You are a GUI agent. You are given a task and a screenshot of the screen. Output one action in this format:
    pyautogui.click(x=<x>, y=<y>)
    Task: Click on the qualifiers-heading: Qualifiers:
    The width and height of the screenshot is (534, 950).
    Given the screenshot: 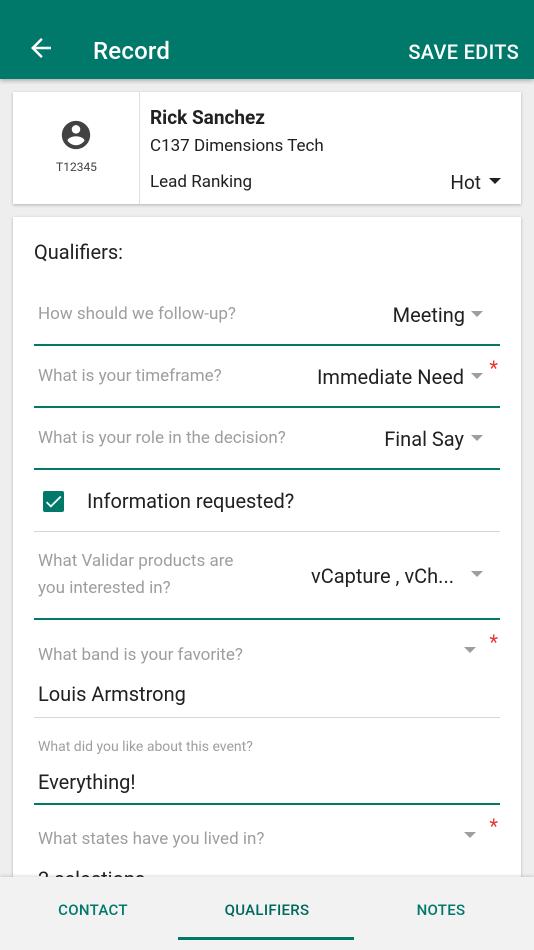 What is the action you would take?
    pyautogui.click(x=79, y=252)
    